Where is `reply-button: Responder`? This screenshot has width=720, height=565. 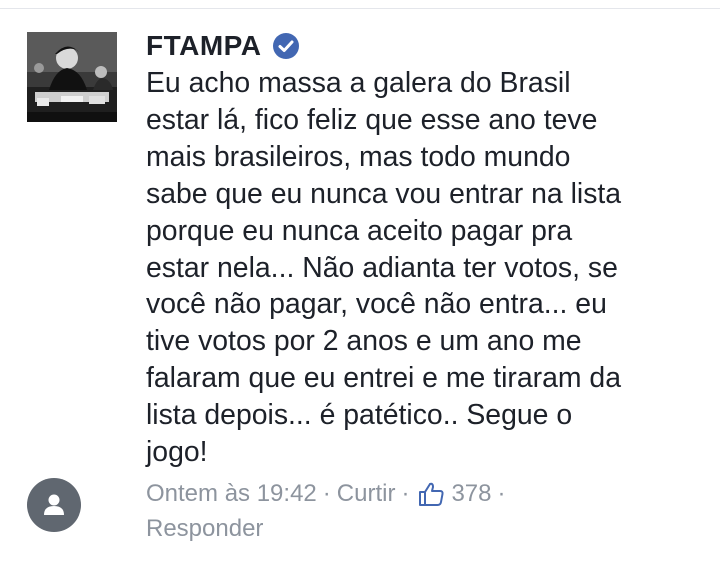
reply-button: Responder is located at coordinates (204, 528).